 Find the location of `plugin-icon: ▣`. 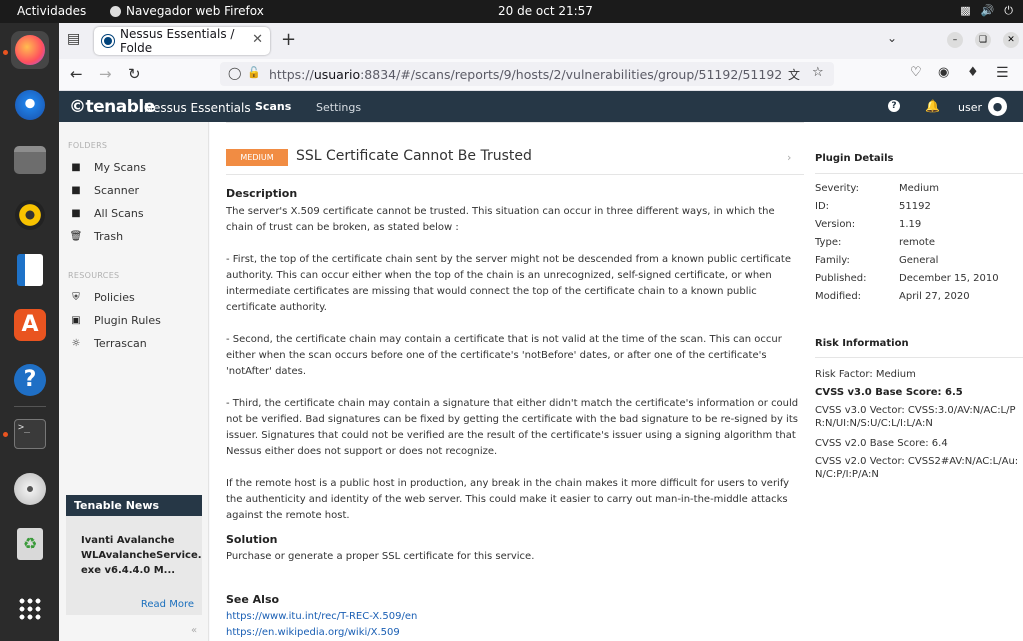

plugin-icon: ▣ is located at coordinates (76, 320).